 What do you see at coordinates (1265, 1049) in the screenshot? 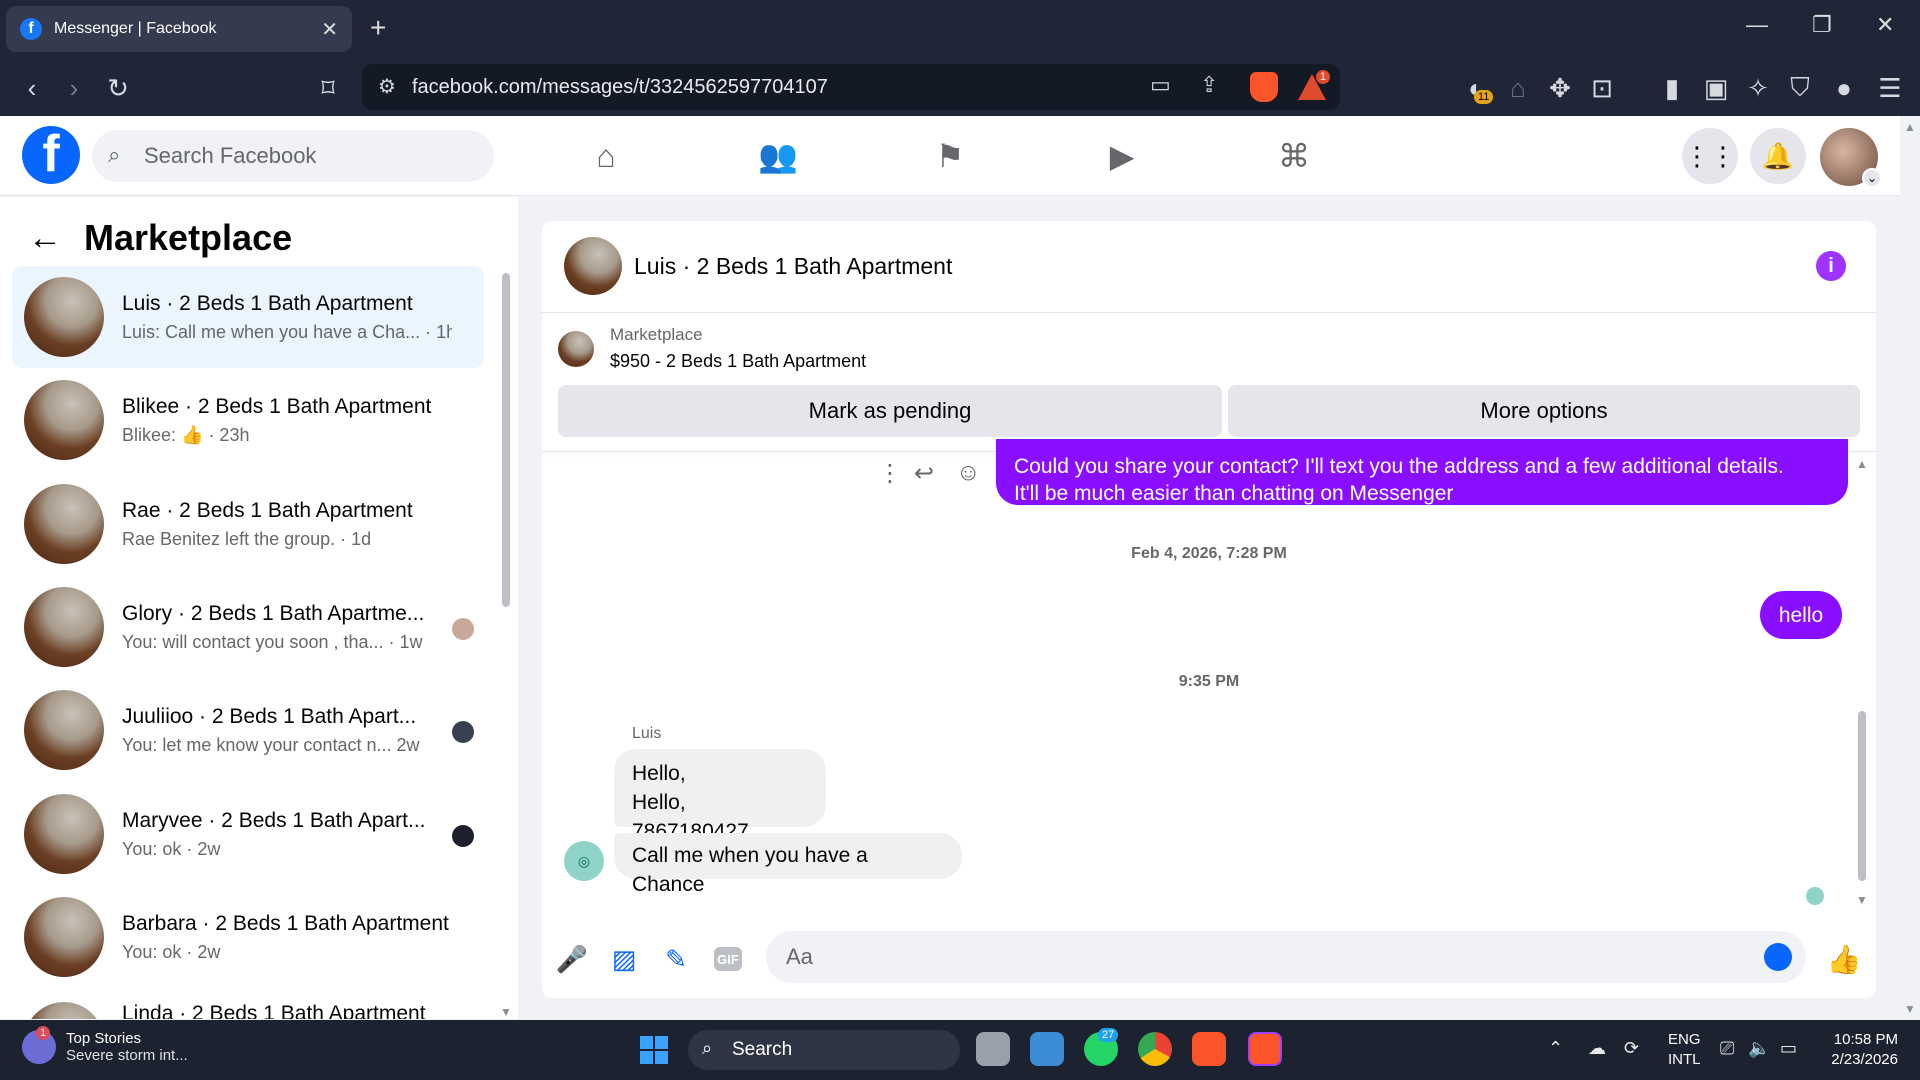
I see `brave-nightly-icon` at bounding box center [1265, 1049].